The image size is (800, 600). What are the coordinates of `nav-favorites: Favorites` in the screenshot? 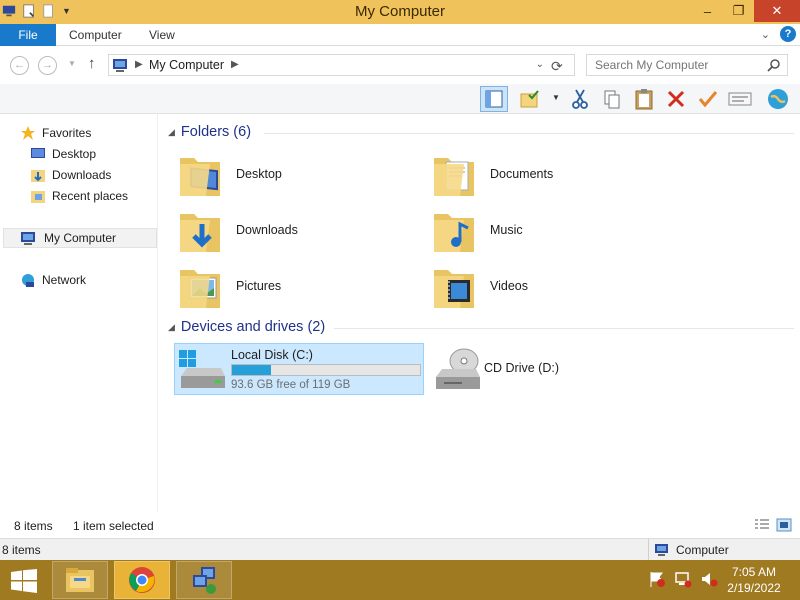 It's located at (55, 133).